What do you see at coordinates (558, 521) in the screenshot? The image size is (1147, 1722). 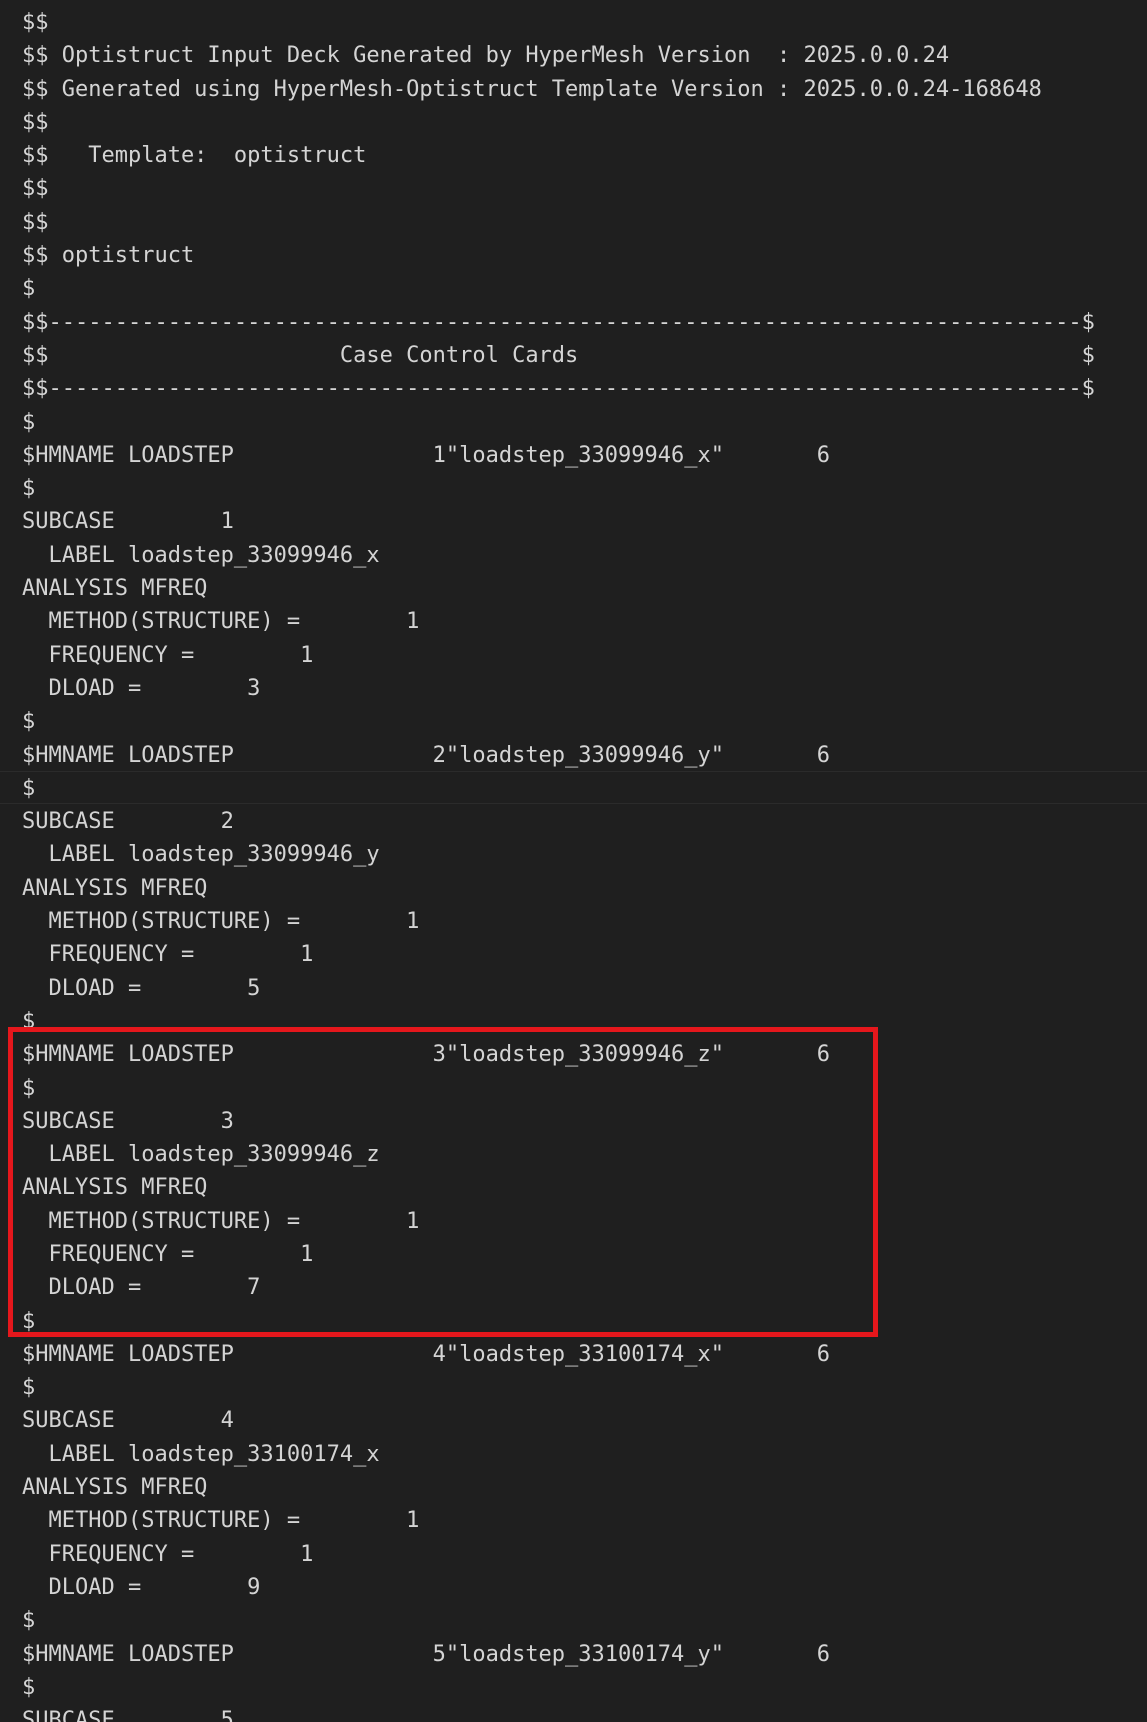 I see `code-line: SUBCASE 1` at bounding box center [558, 521].